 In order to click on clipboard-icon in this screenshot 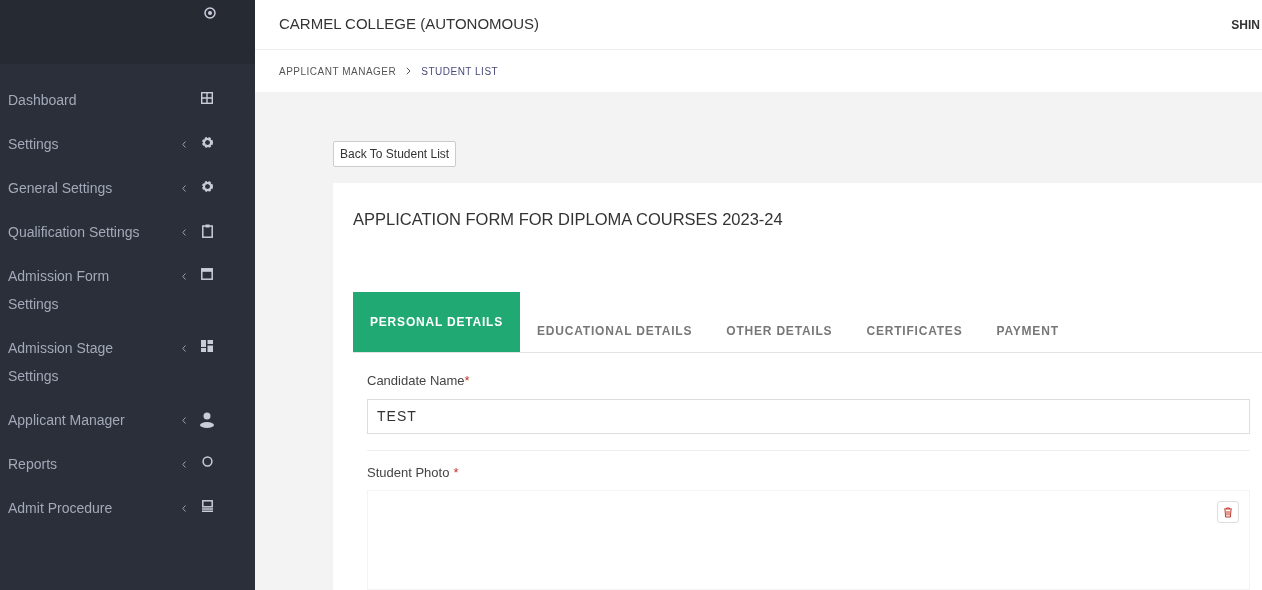, I will do `click(207, 231)`.